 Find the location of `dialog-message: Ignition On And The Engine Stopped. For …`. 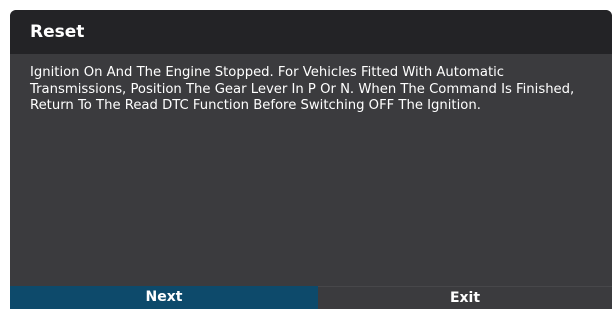

dialog-message: Ignition On And The Engine Stopped. For … is located at coordinates (302, 89).